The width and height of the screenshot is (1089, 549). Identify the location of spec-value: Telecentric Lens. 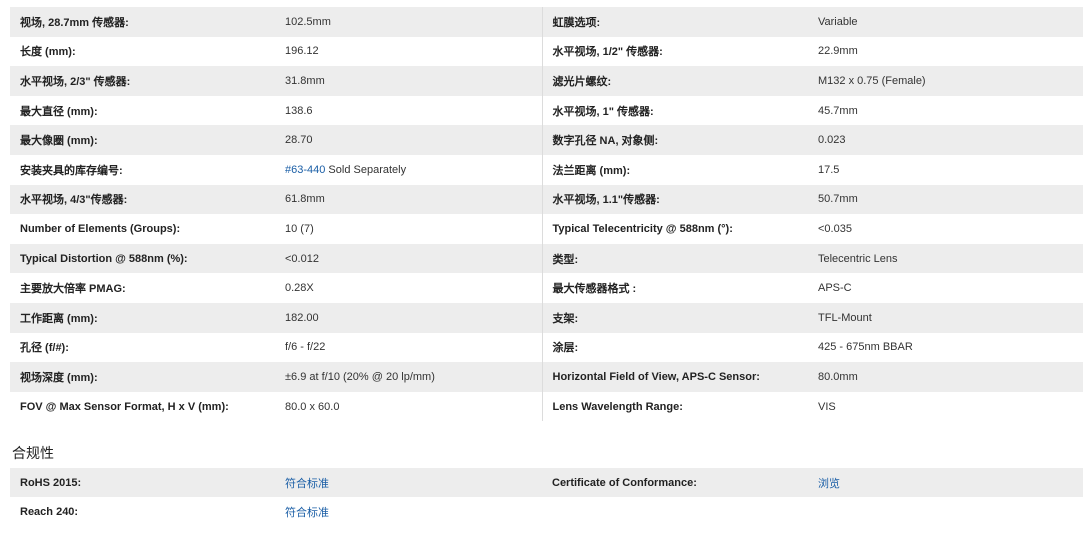
(945, 258).